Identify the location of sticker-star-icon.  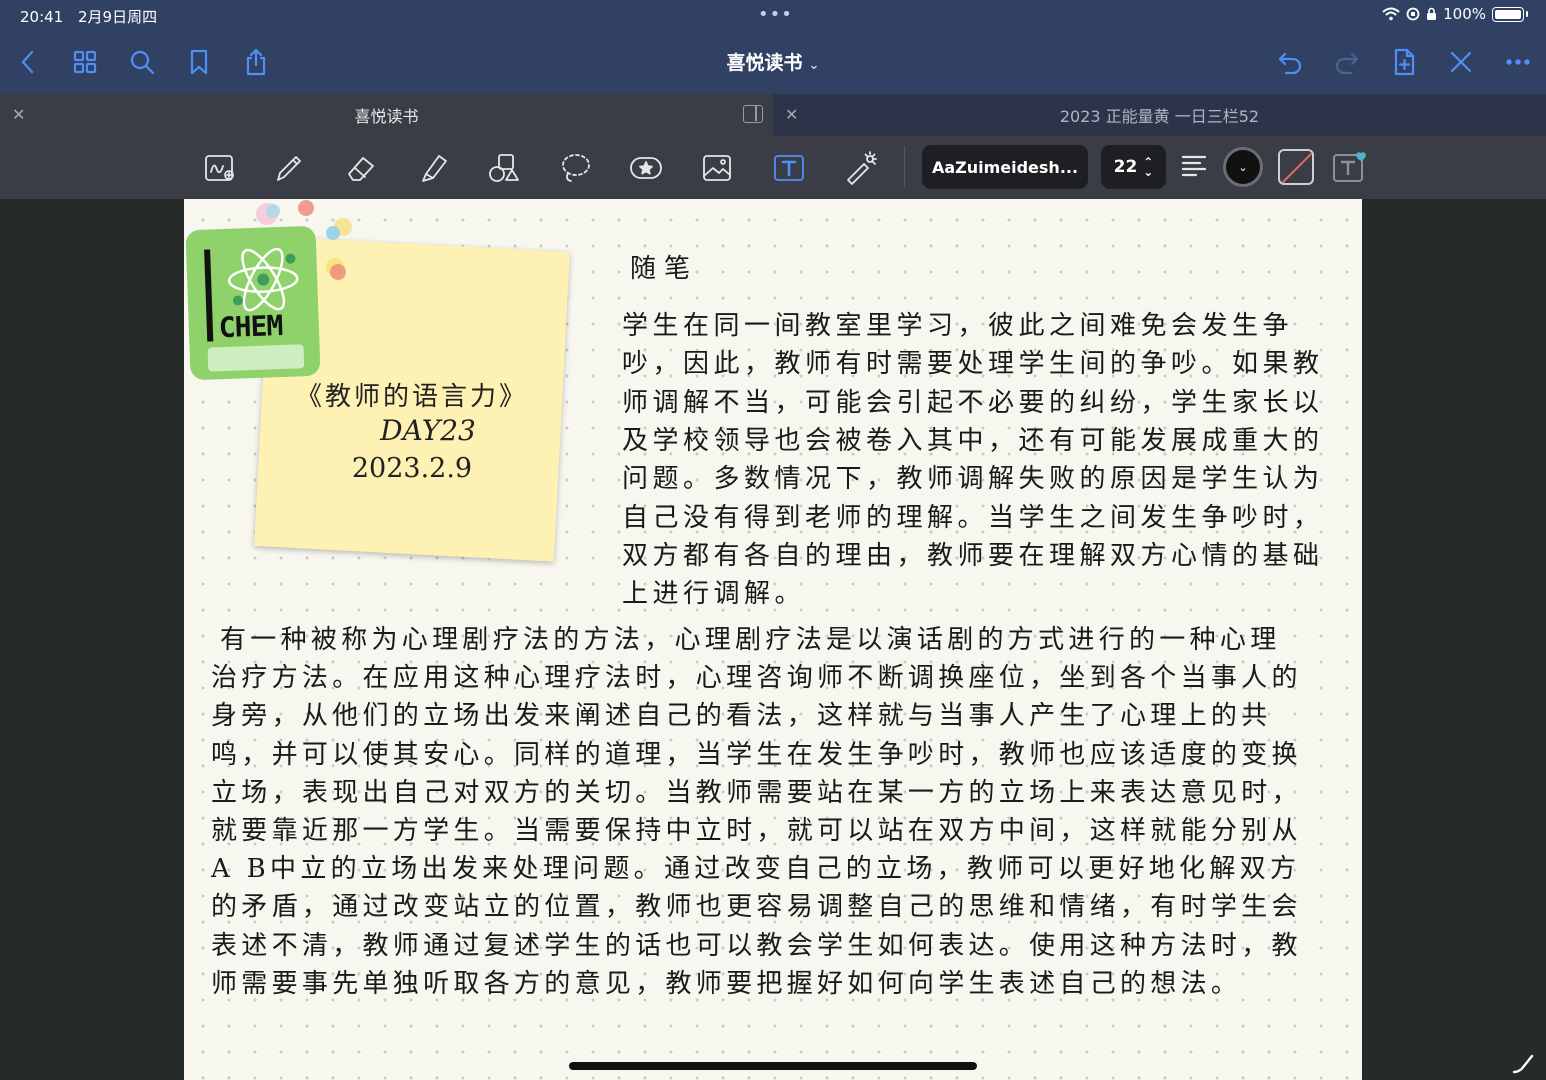
(646, 168).